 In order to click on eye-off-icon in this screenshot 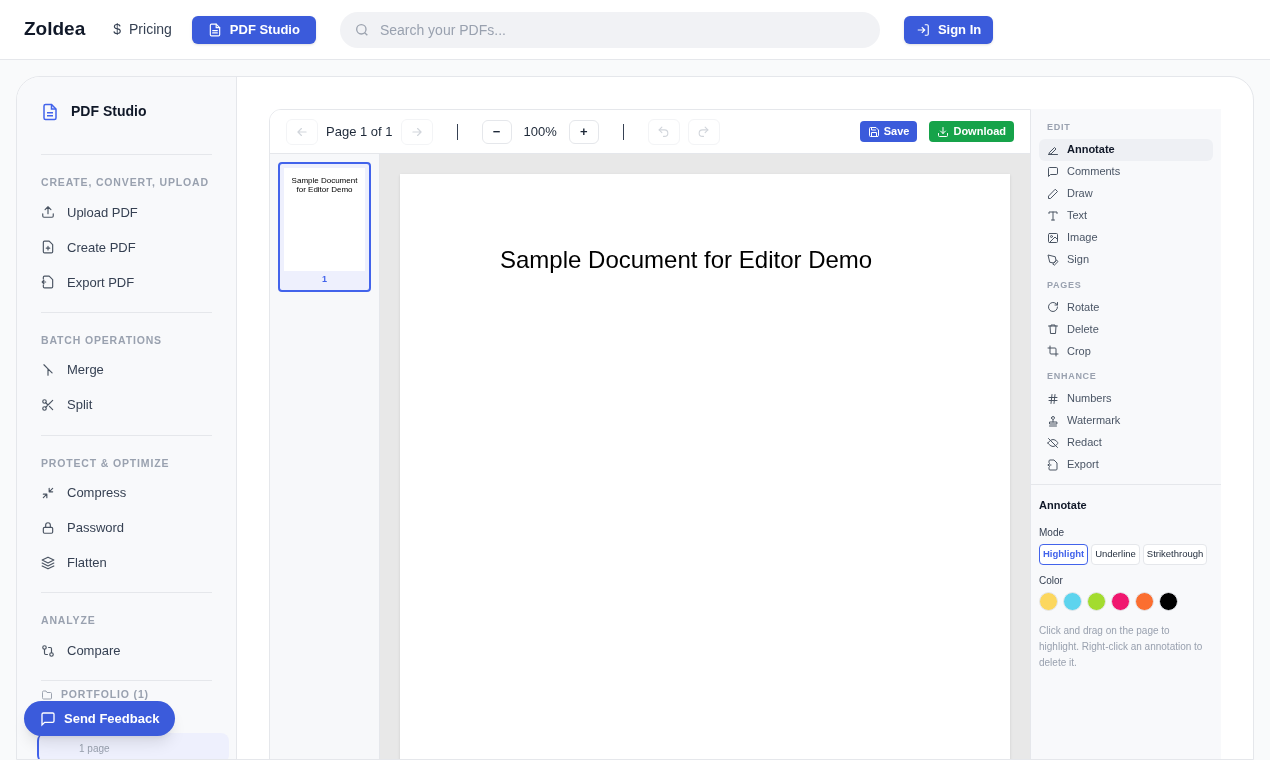, I will do `click(1053, 442)`.